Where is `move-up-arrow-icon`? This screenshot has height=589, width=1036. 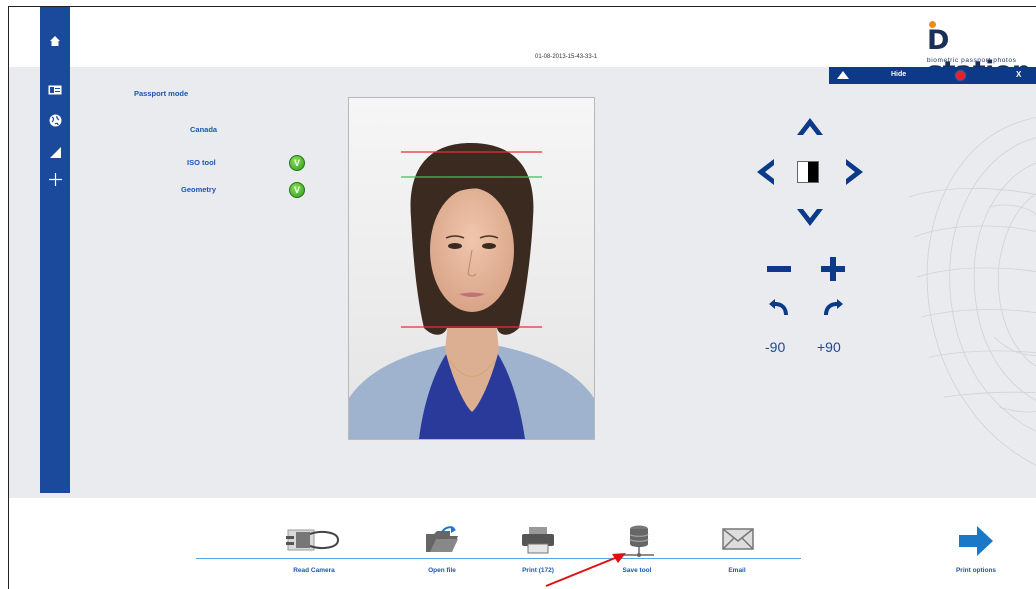 move-up-arrow-icon is located at coordinates (810, 126).